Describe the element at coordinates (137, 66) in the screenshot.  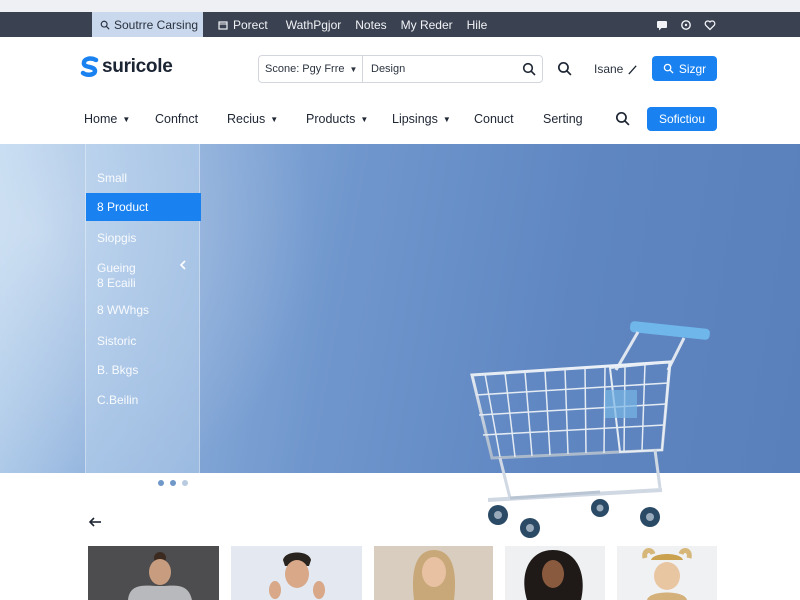
I see `logo-text: suricole` at that location.